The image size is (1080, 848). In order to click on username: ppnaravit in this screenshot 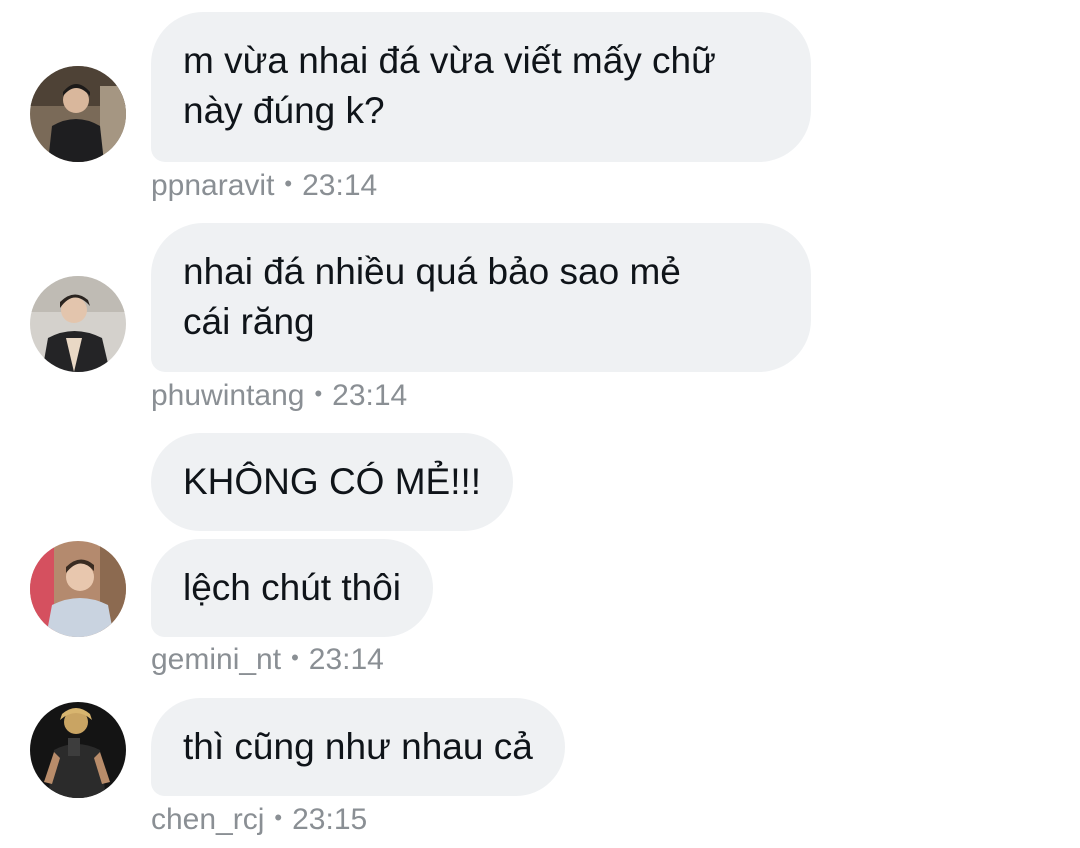, I will do `click(212, 185)`.